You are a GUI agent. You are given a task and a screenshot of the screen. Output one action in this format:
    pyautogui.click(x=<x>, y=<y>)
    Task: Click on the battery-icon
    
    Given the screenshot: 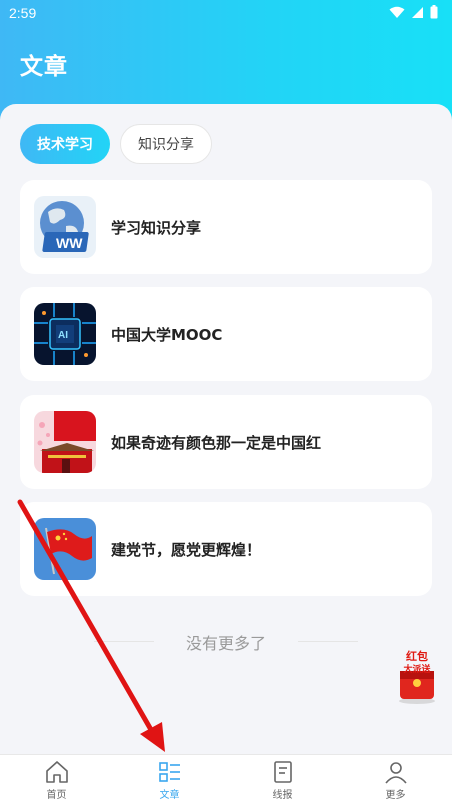 What is the action you would take?
    pyautogui.click(x=434, y=12)
    